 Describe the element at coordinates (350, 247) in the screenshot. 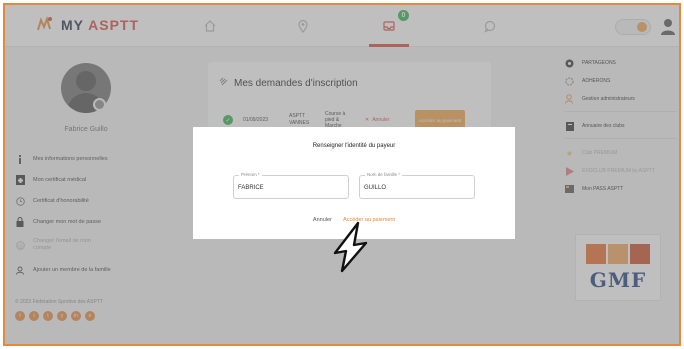

I see `pointer-cursor-icon` at that location.